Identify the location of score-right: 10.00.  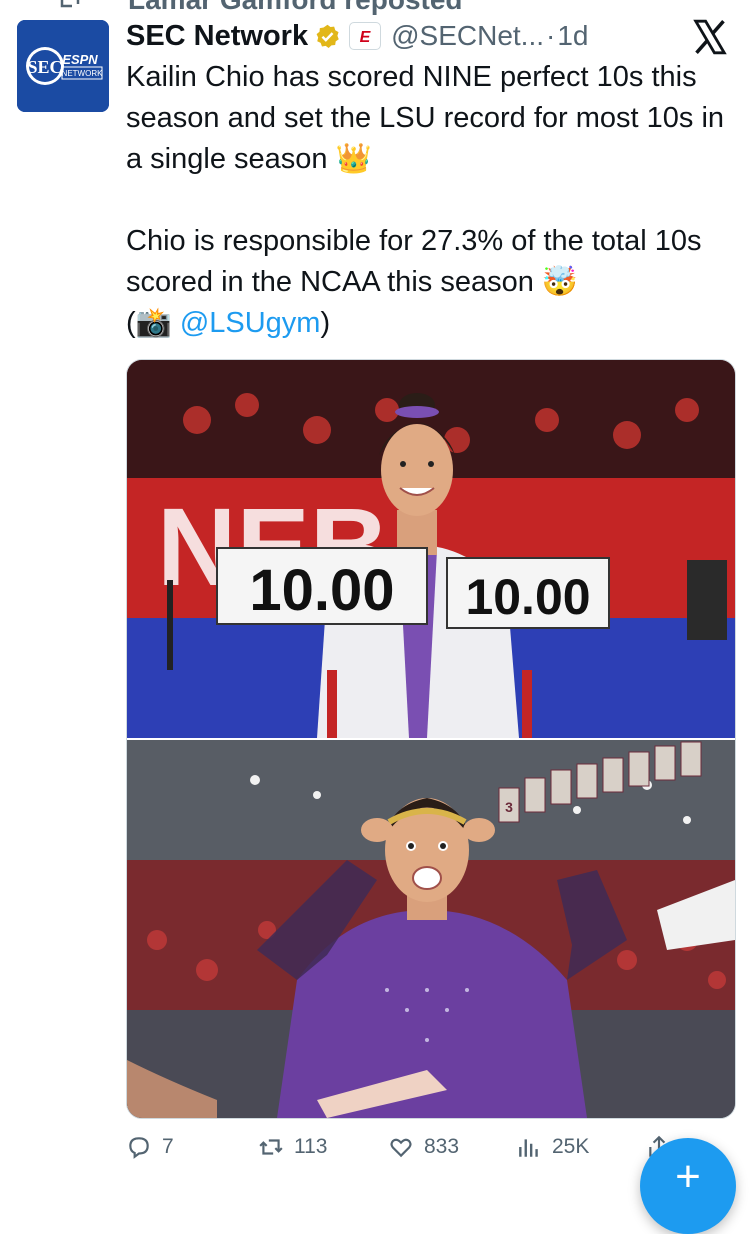
(527, 597).